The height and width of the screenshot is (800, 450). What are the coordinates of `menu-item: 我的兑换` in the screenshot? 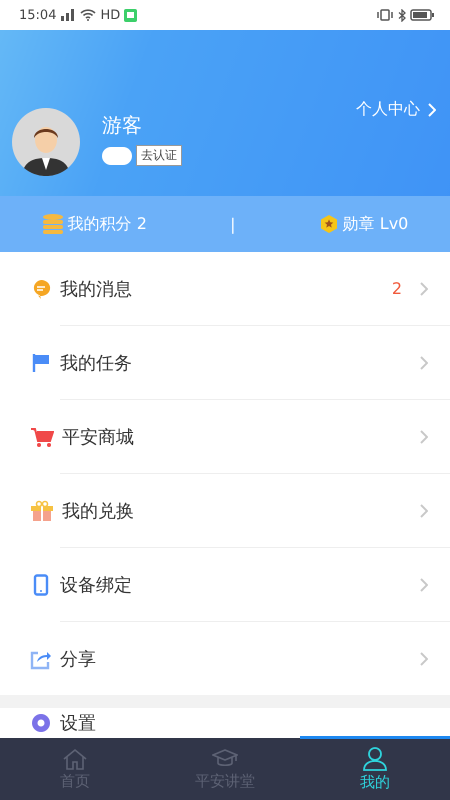 It's located at (225, 510).